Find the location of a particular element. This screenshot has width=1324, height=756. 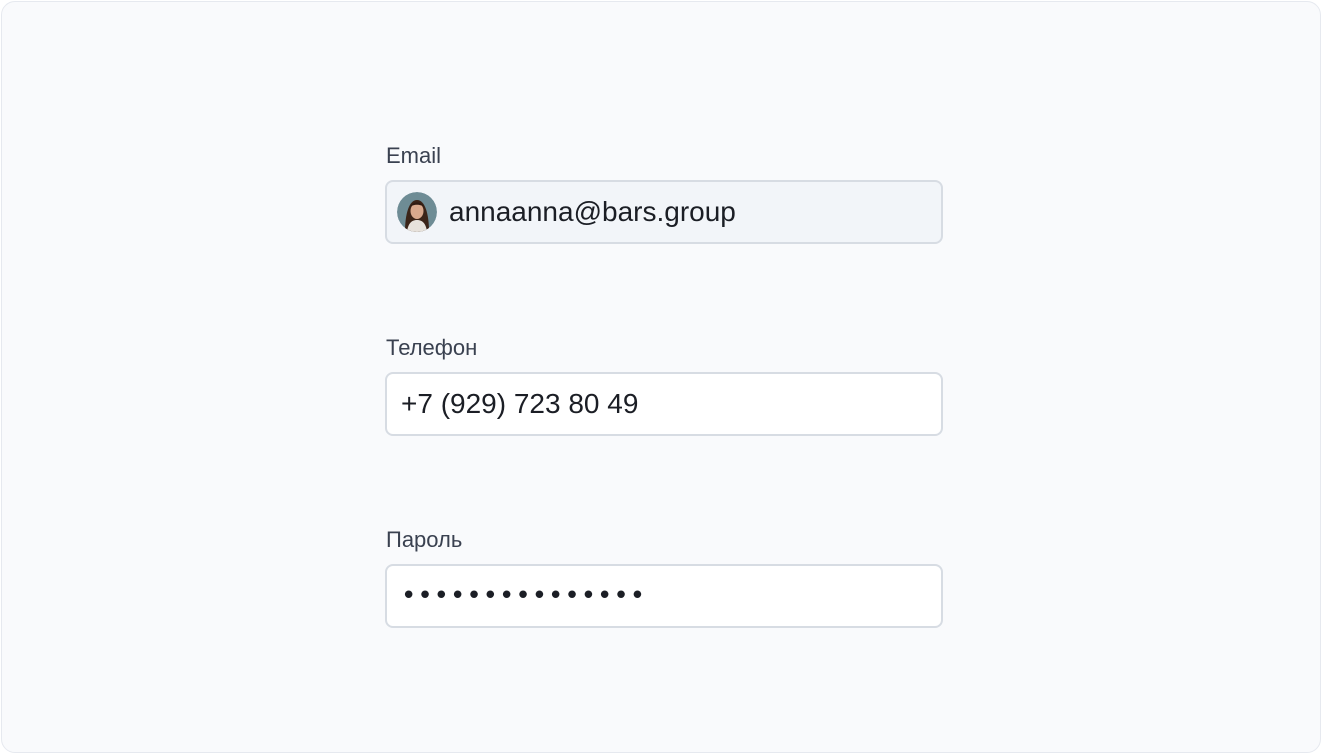

password-field-group: Пароль ••••••••••••••• is located at coordinates (664, 622).